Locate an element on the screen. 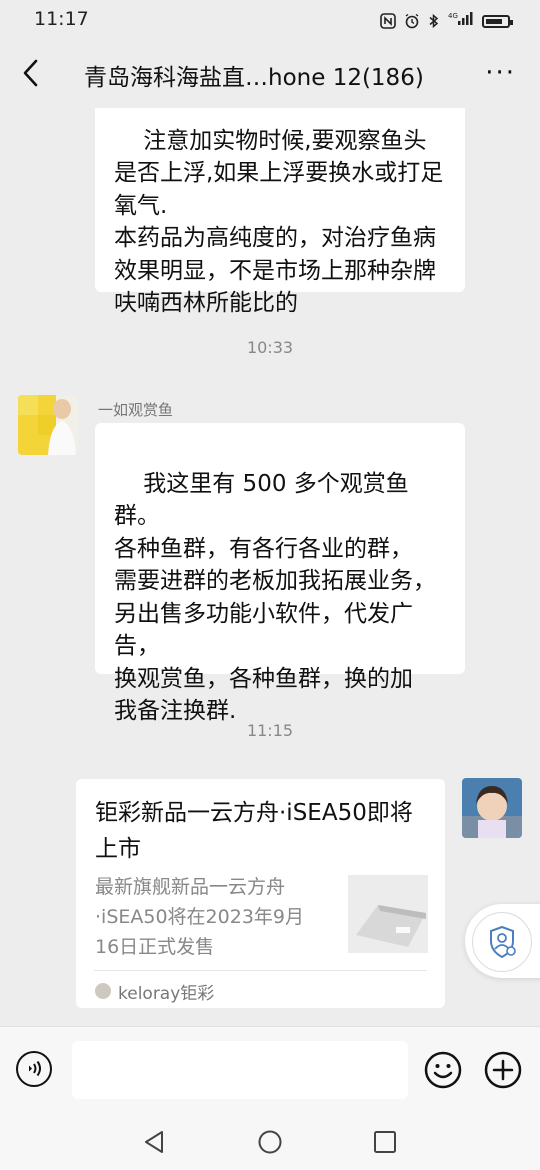 This screenshot has height=1170, width=540. floating-button-circle is located at coordinates (502, 942).